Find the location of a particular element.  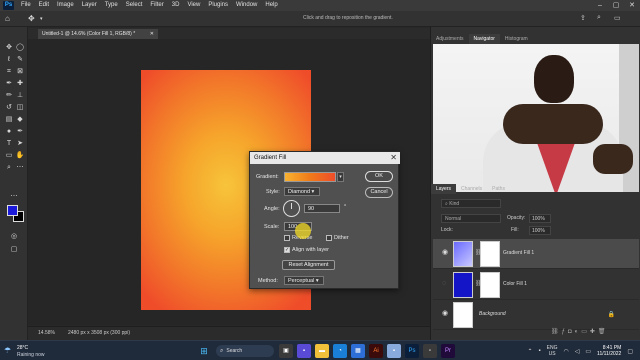

search-icon: ⌕ is located at coordinates (599, 18).